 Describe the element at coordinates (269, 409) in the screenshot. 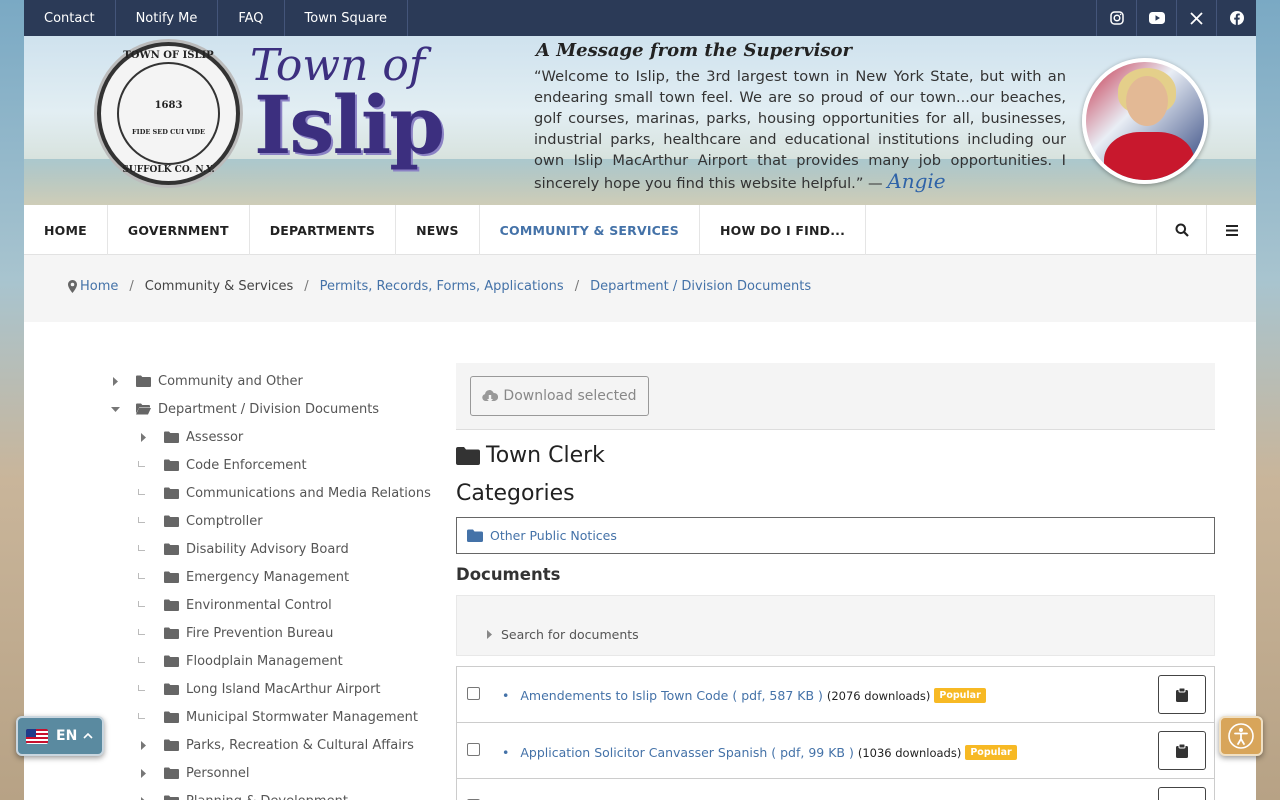

I see `tree-item-label: Department / Division Documents` at that location.